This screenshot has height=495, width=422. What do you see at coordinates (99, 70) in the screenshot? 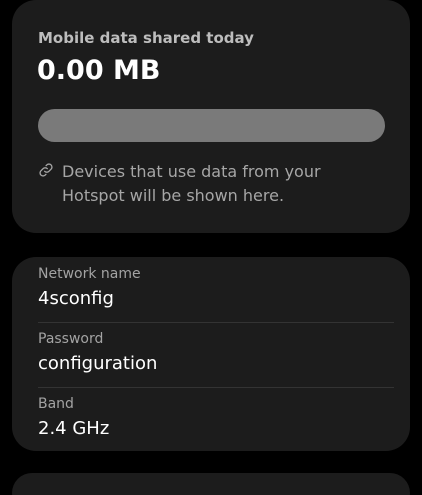
I see `data-shared-value: 0.00 MB` at bounding box center [99, 70].